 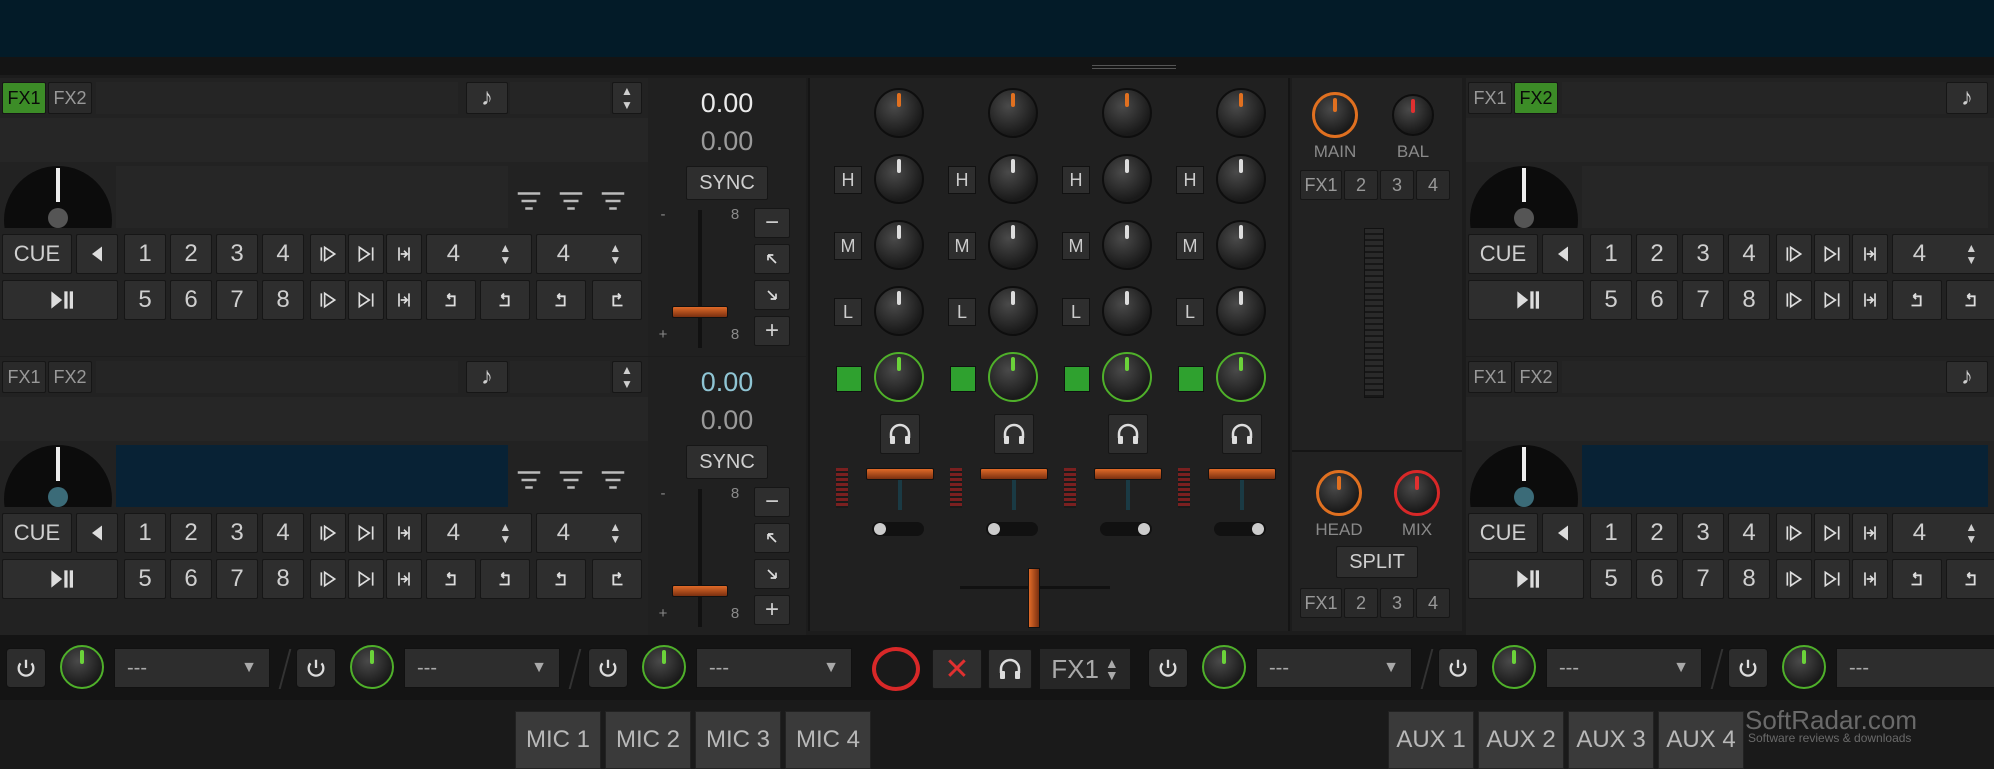 I want to click on master-fx-button: 3, so click(x=1397, y=185).